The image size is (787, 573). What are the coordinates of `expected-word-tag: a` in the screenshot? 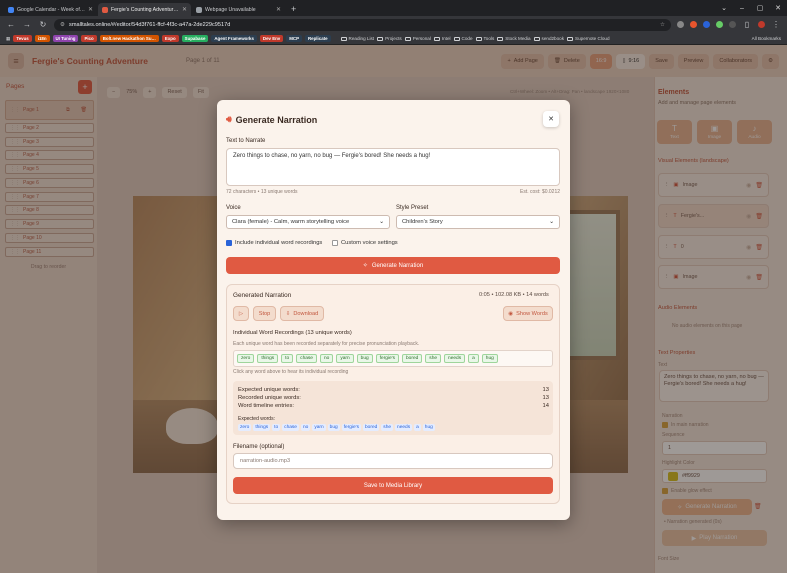 It's located at (417, 427).